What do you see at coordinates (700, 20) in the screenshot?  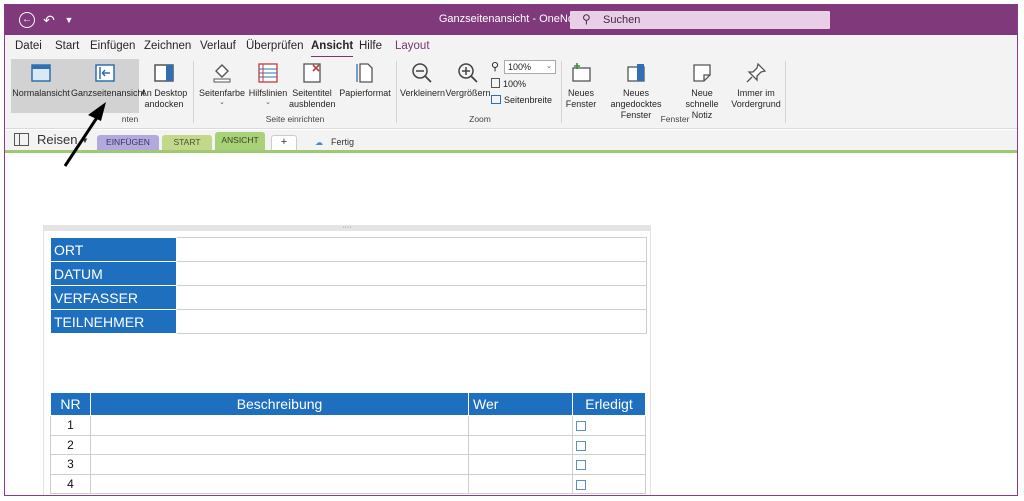 I see `search-box: ⚲ Suchen` at bounding box center [700, 20].